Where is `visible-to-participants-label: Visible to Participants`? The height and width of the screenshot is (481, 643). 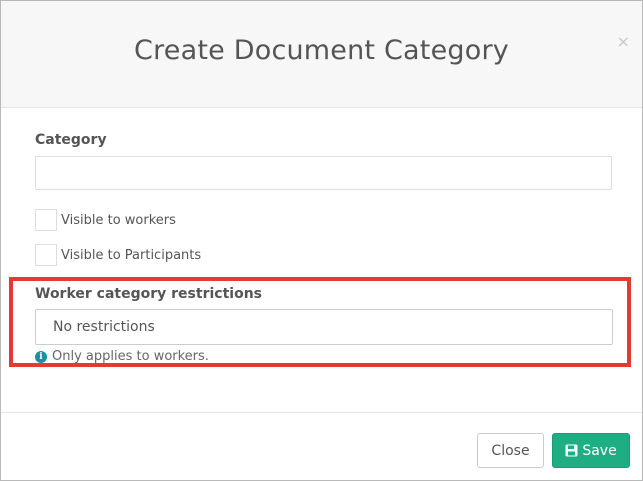 visible-to-participants-label: Visible to Participants is located at coordinates (131, 255).